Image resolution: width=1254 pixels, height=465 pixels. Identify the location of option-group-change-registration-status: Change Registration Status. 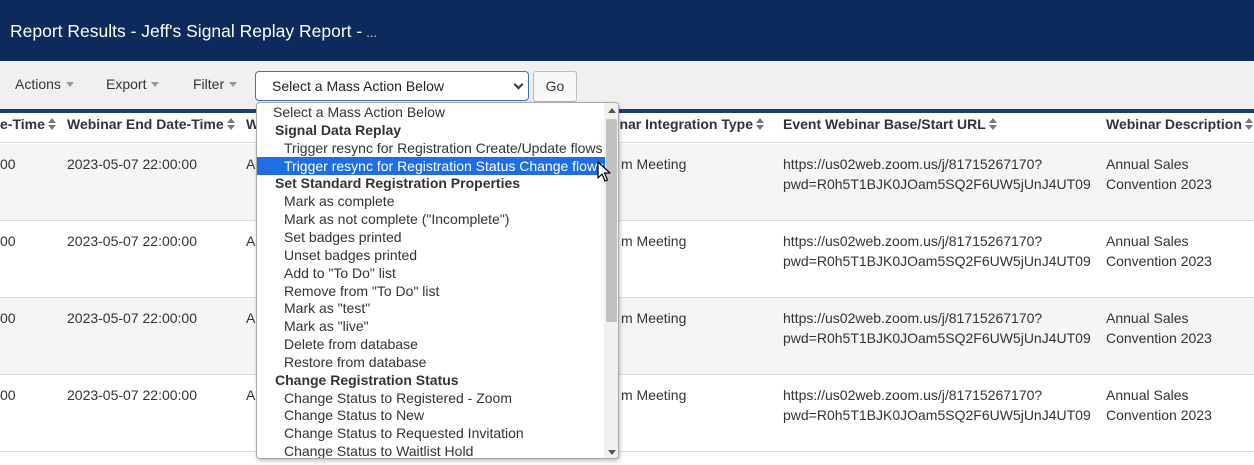
(367, 379).